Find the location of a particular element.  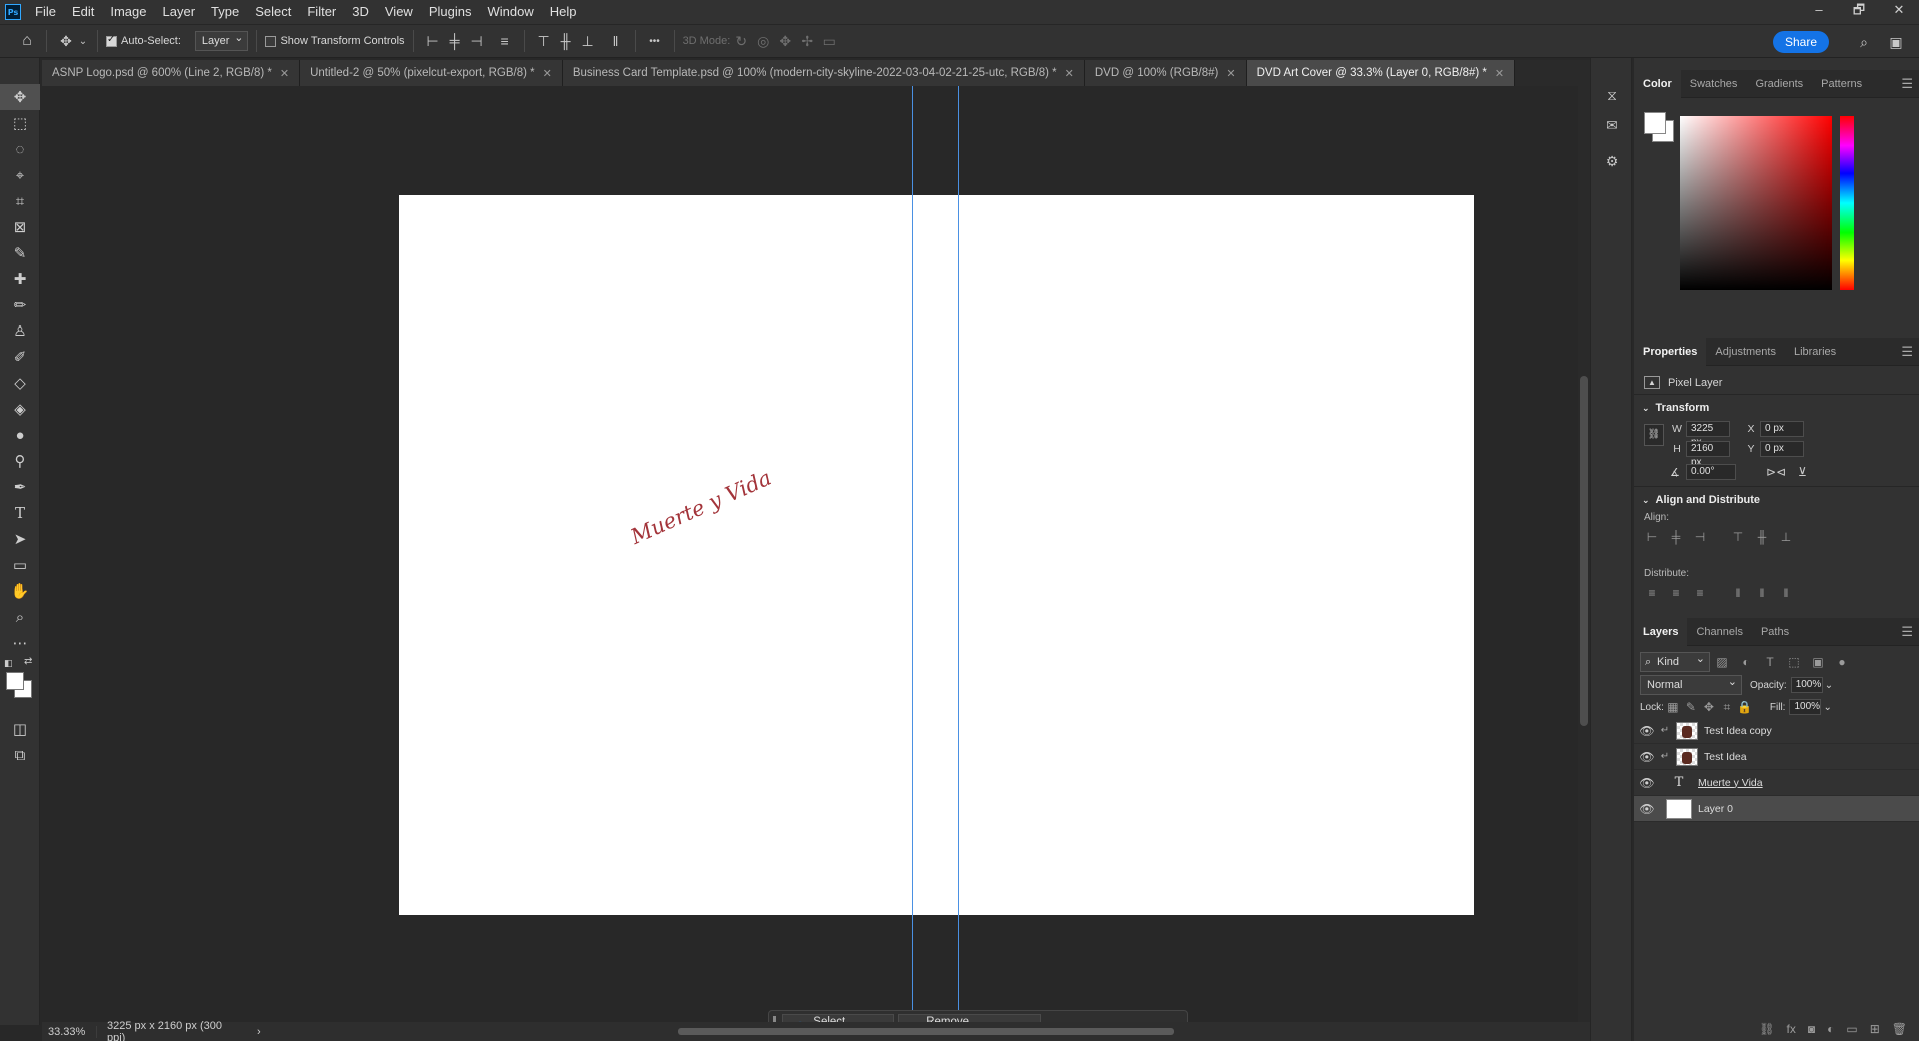

distribute-horizontal-centers-icon: ‖ is located at coordinates (1762, 593).